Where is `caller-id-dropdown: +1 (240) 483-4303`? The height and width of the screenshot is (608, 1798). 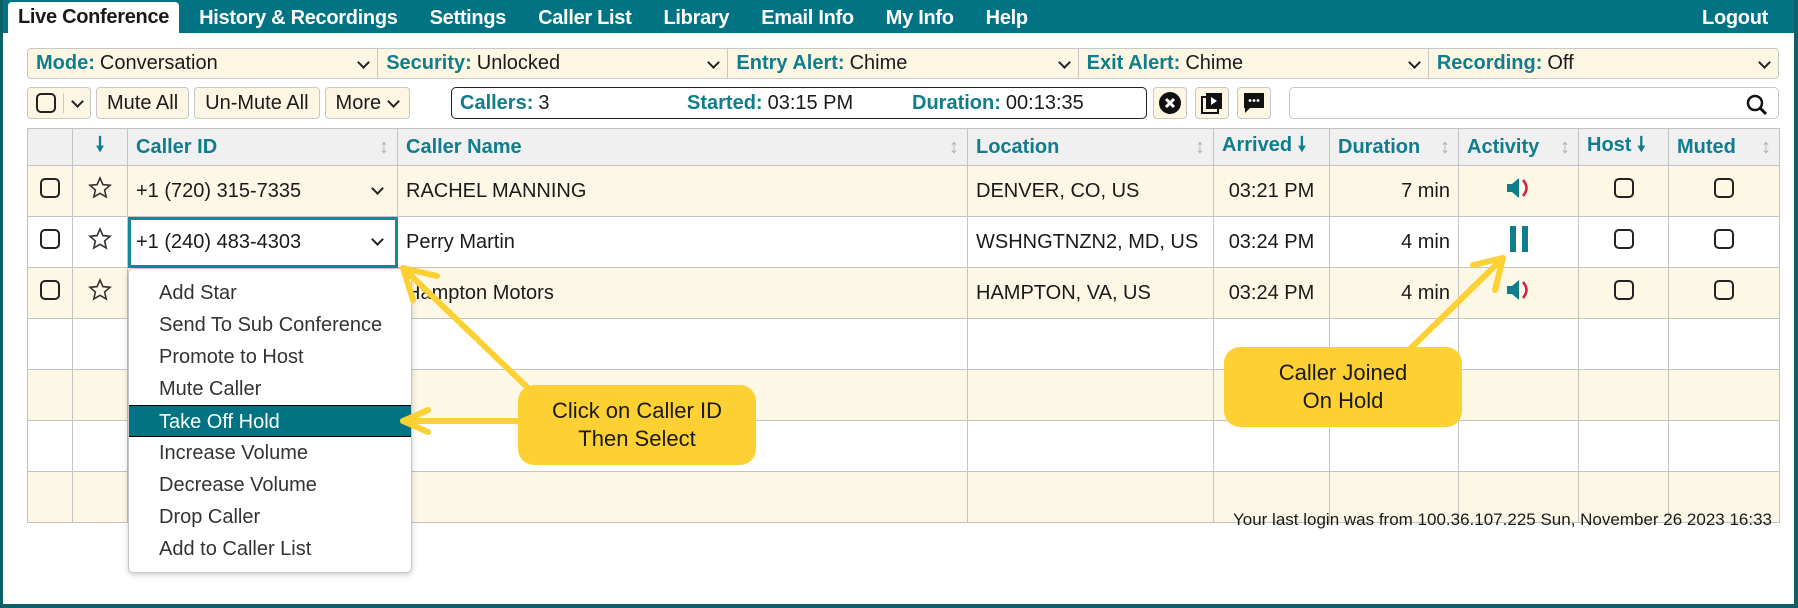 caller-id-dropdown: +1 (240) 483-4303 is located at coordinates (262, 242).